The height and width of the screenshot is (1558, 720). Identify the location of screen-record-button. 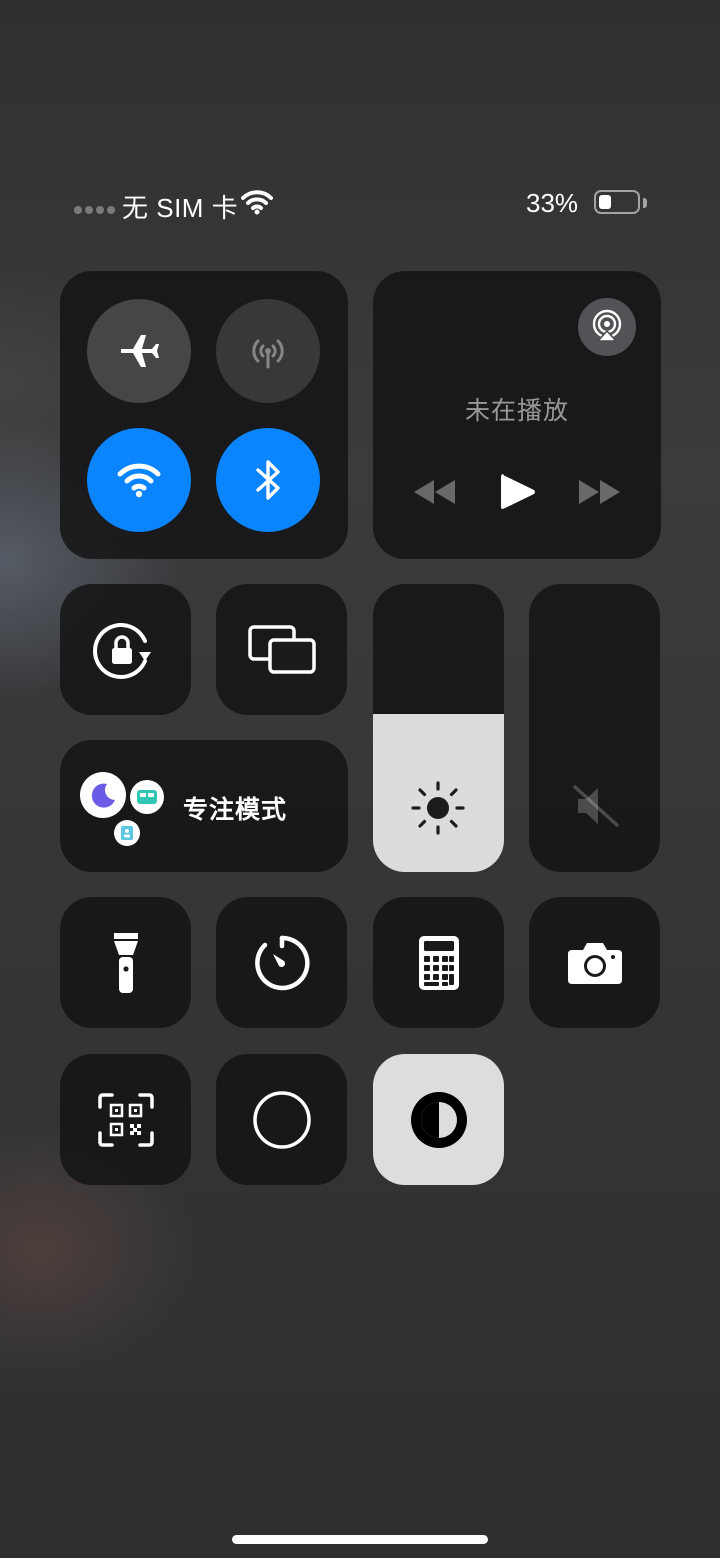
(281, 1119).